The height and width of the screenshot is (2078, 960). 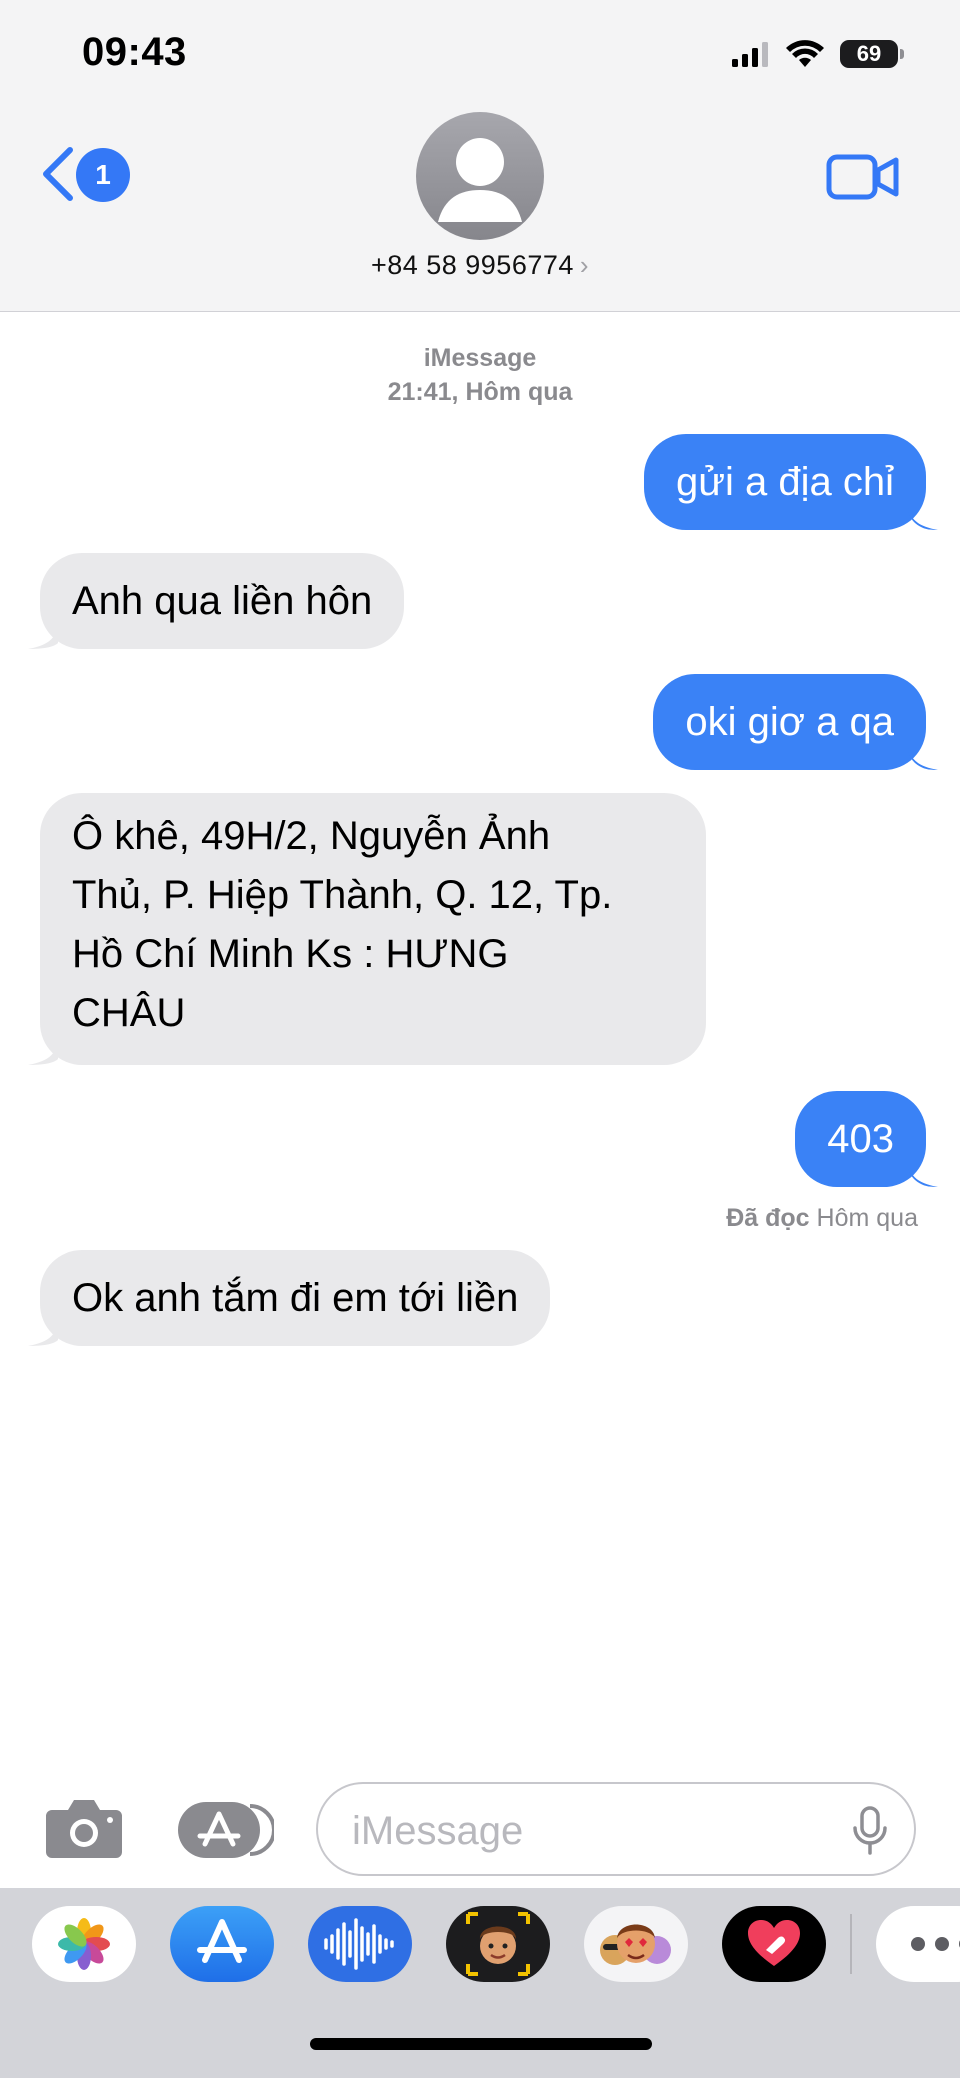 I want to click on message-text: Ok anh tắm đi em tới liền, so click(x=295, y=1298).